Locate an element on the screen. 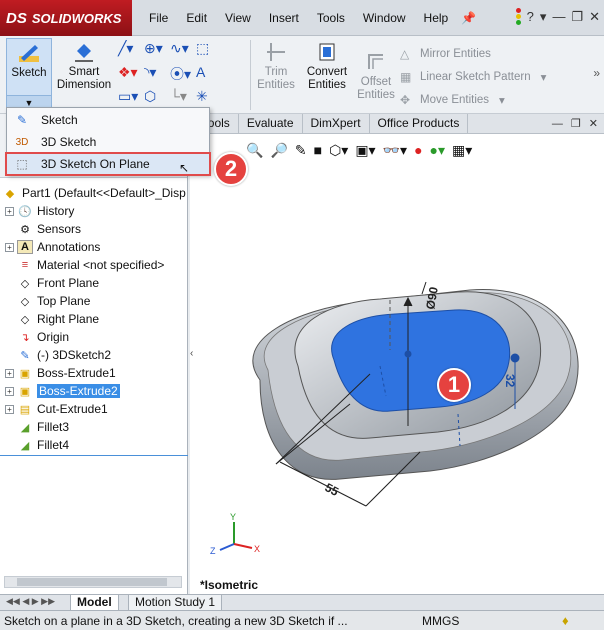  tab-evaluate: Evaluate is located at coordinates (271, 123).